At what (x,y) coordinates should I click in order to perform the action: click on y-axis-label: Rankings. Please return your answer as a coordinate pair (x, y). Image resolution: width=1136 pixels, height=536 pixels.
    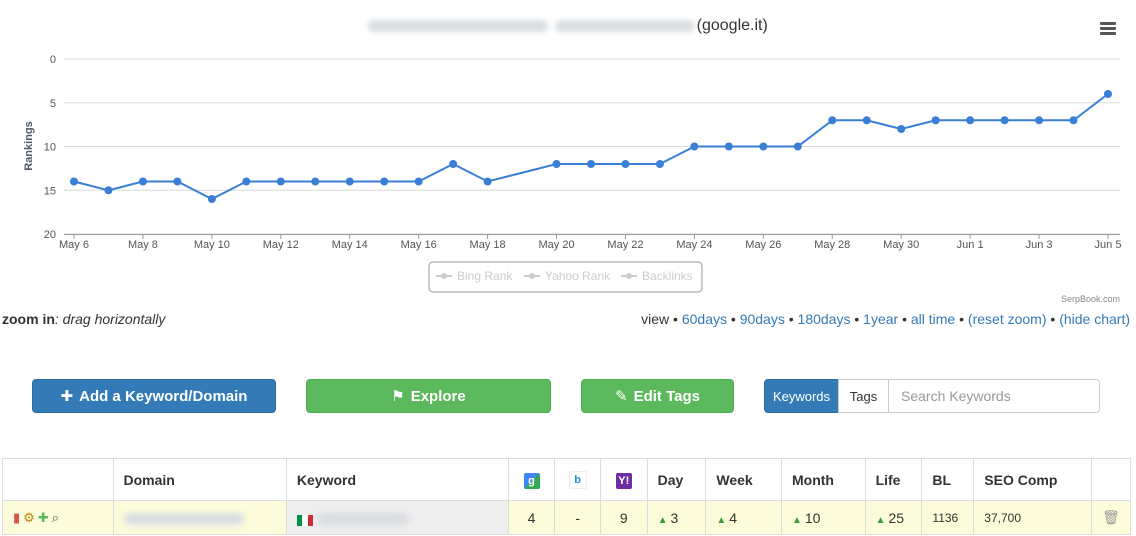
    Looking at the image, I should click on (29, 146).